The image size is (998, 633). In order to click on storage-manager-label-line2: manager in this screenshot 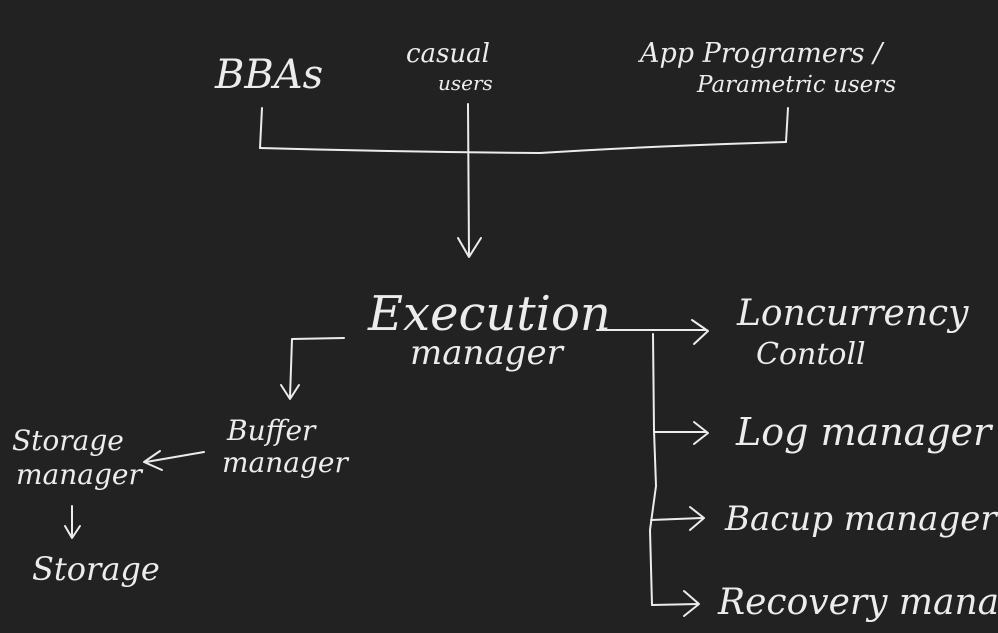, I will do `click(79, 474)`.